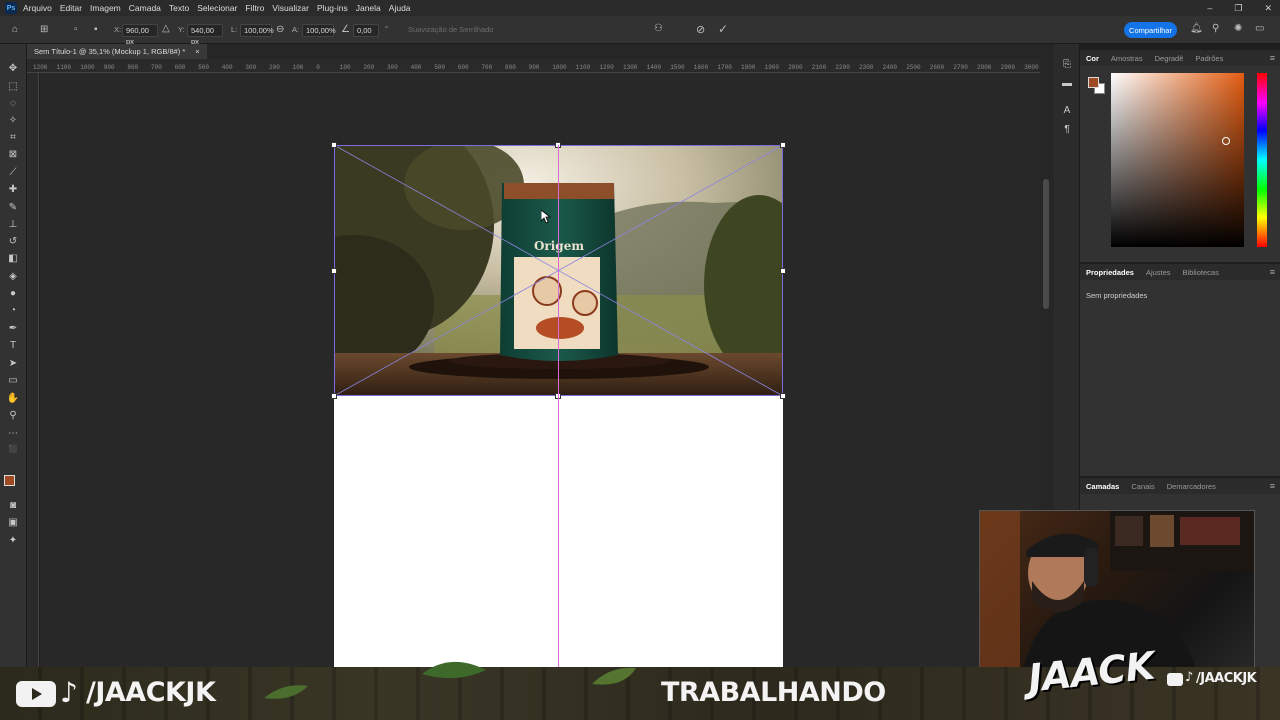  I want to click on menu-filtro: Filtro, so click(254, 8).